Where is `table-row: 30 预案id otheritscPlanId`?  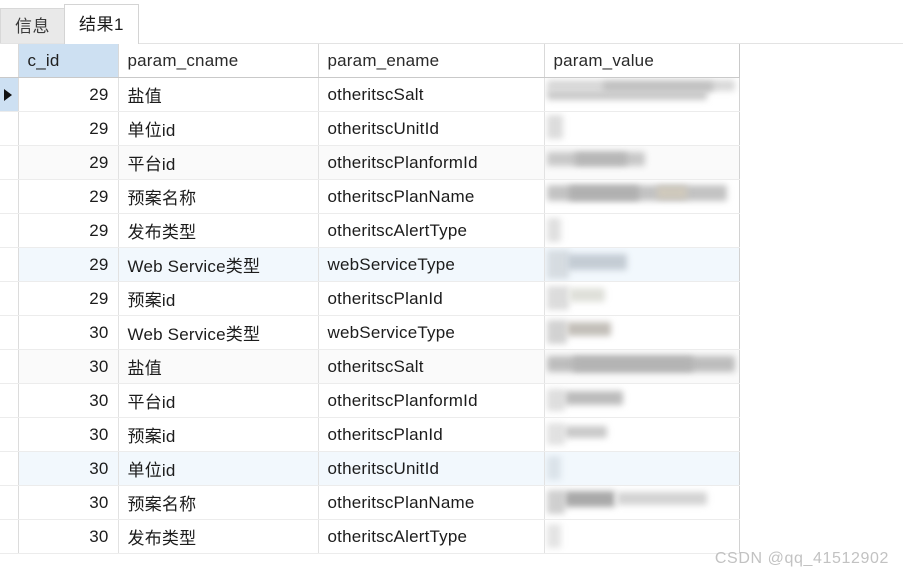
table-row: 30 预案id otheritscPlanId is located at coordinates (370, 434).